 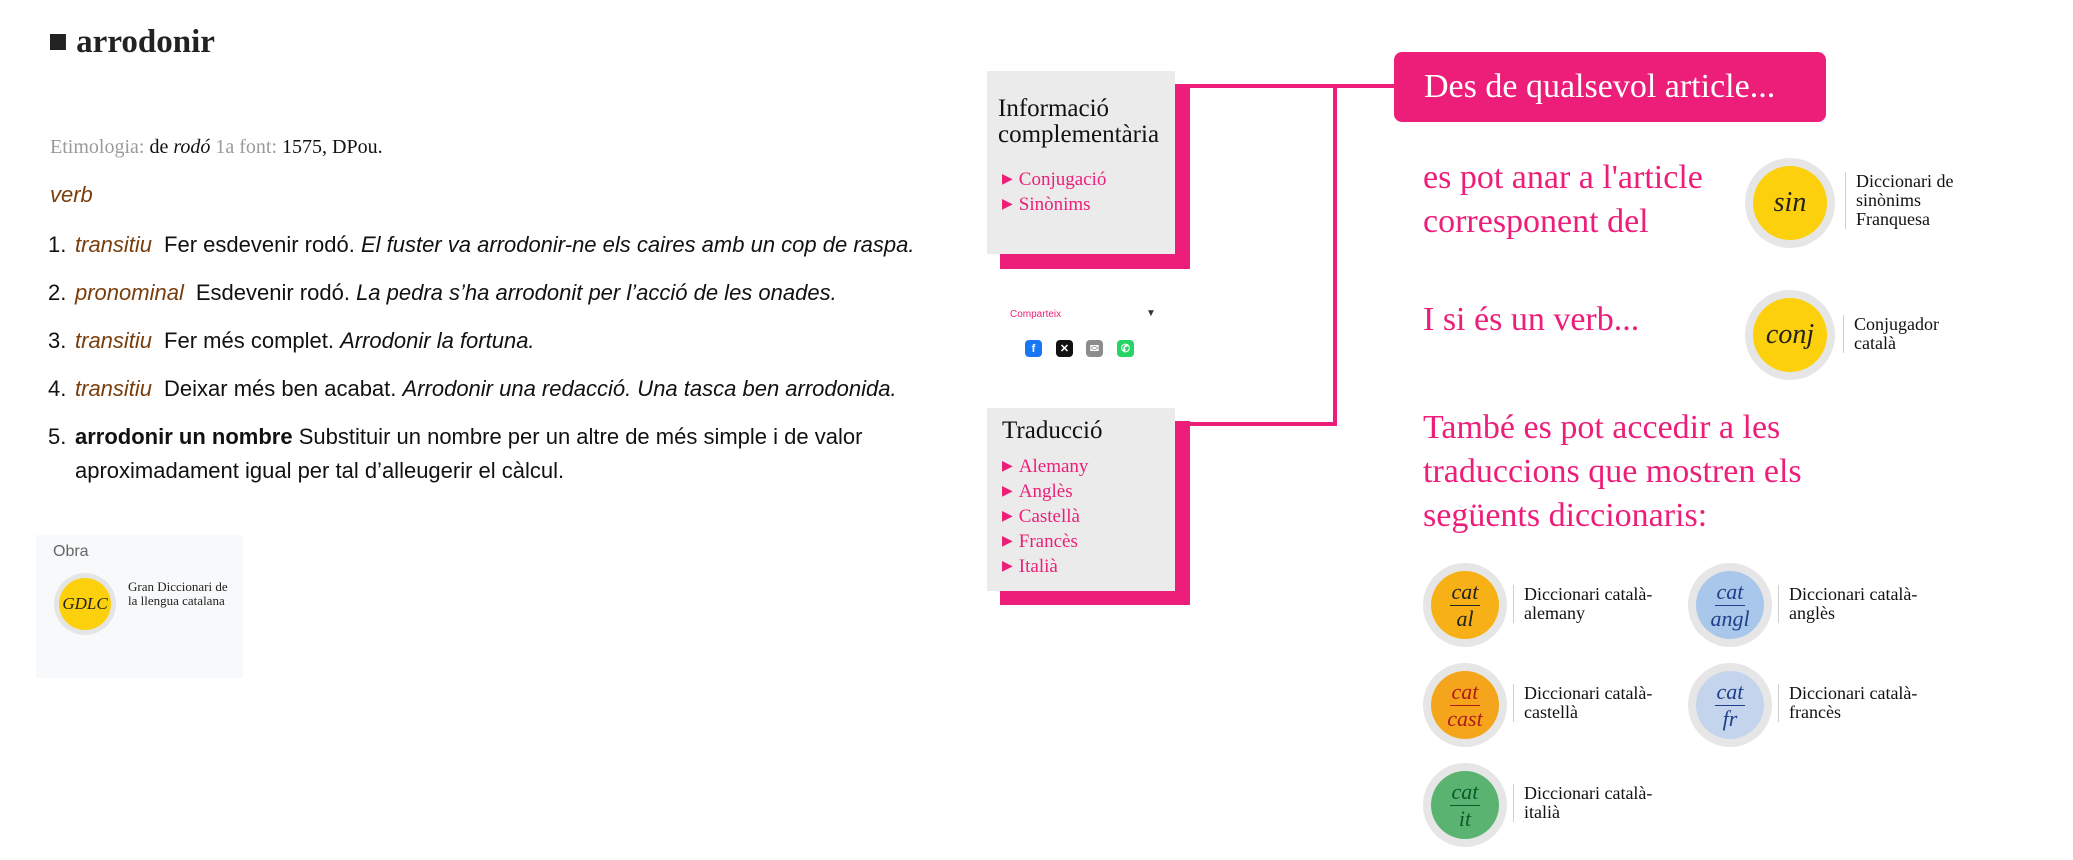 What do you see at coordinates (71, 551) in the screenshot?
I see `obra-label: Obra` at bounding box center [71, 551].